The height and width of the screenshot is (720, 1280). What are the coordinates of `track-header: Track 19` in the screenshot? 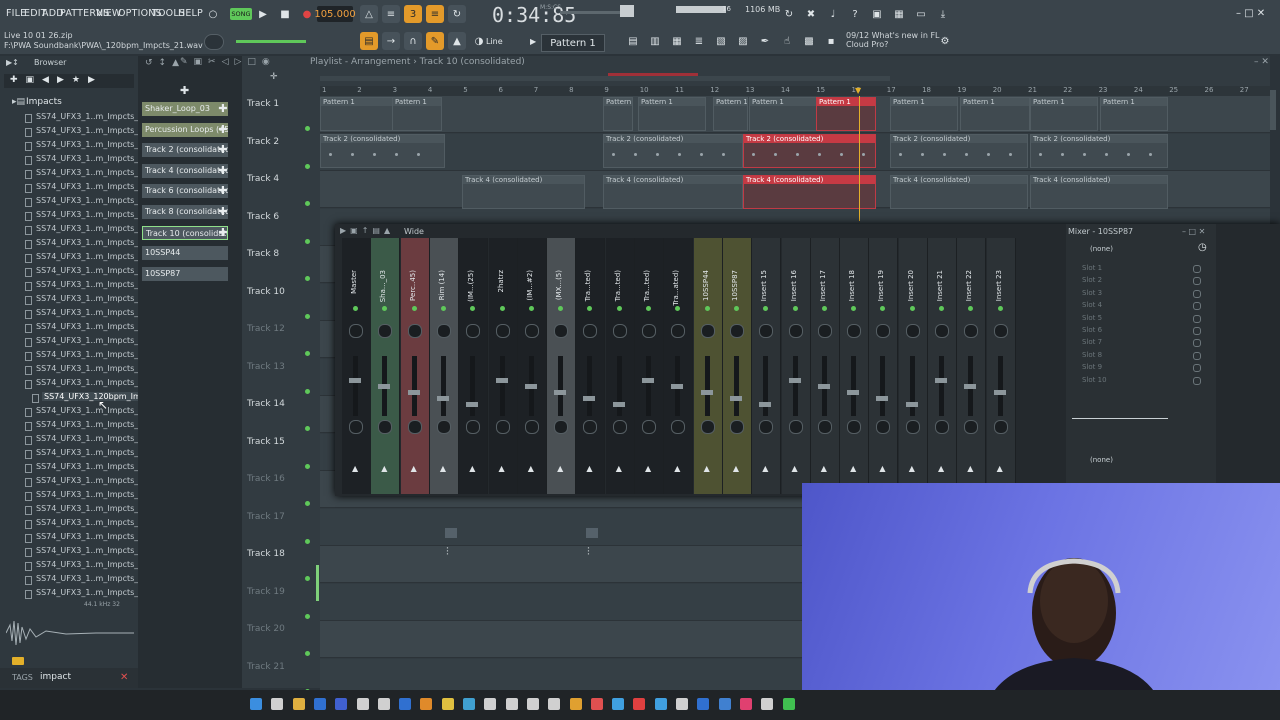 It's located at (266, 592).